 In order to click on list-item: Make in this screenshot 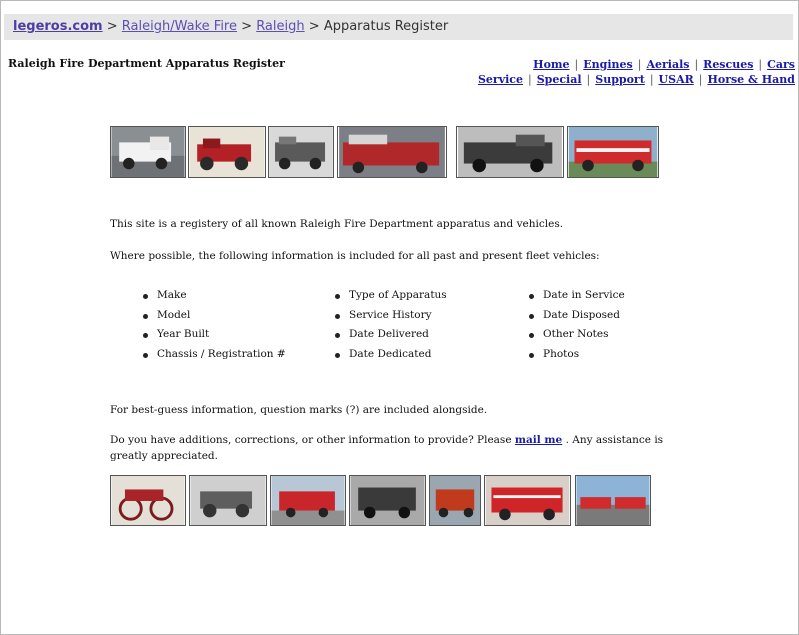, I will do `click(214, 296)`.